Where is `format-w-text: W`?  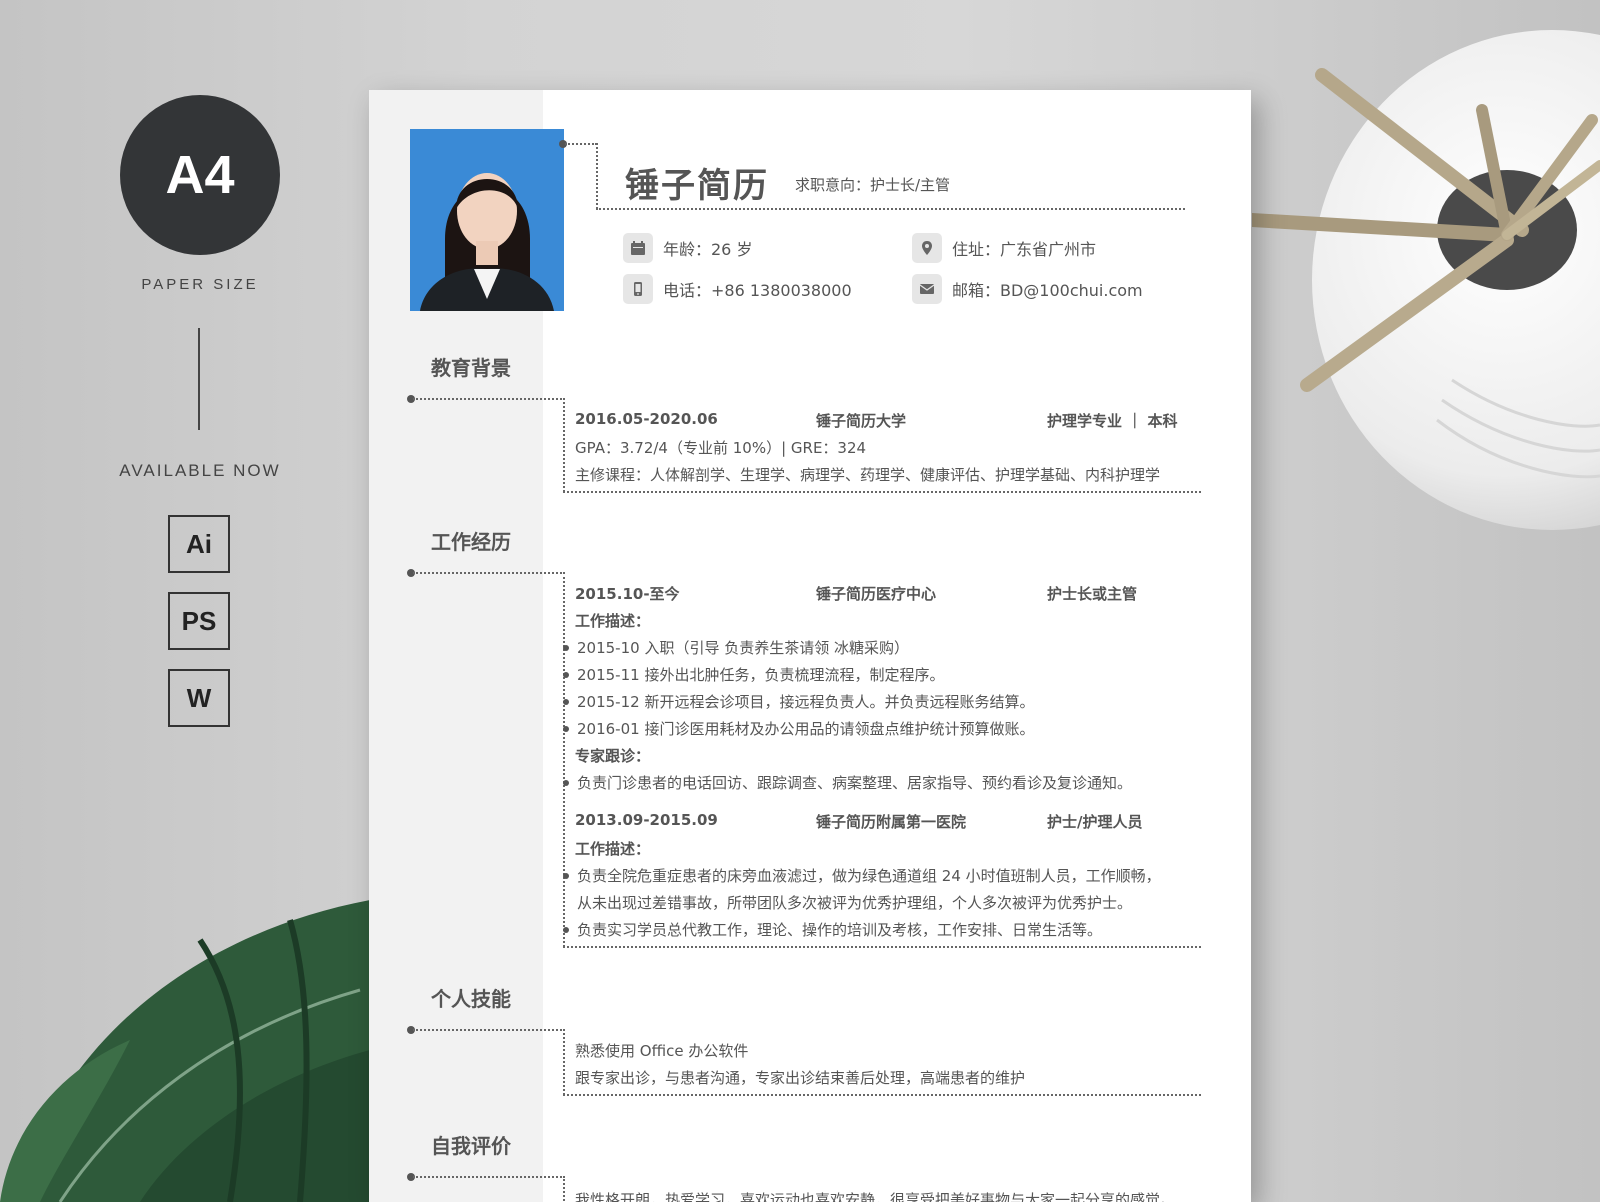
format-w-text: W is located at coordinates (199, 697).